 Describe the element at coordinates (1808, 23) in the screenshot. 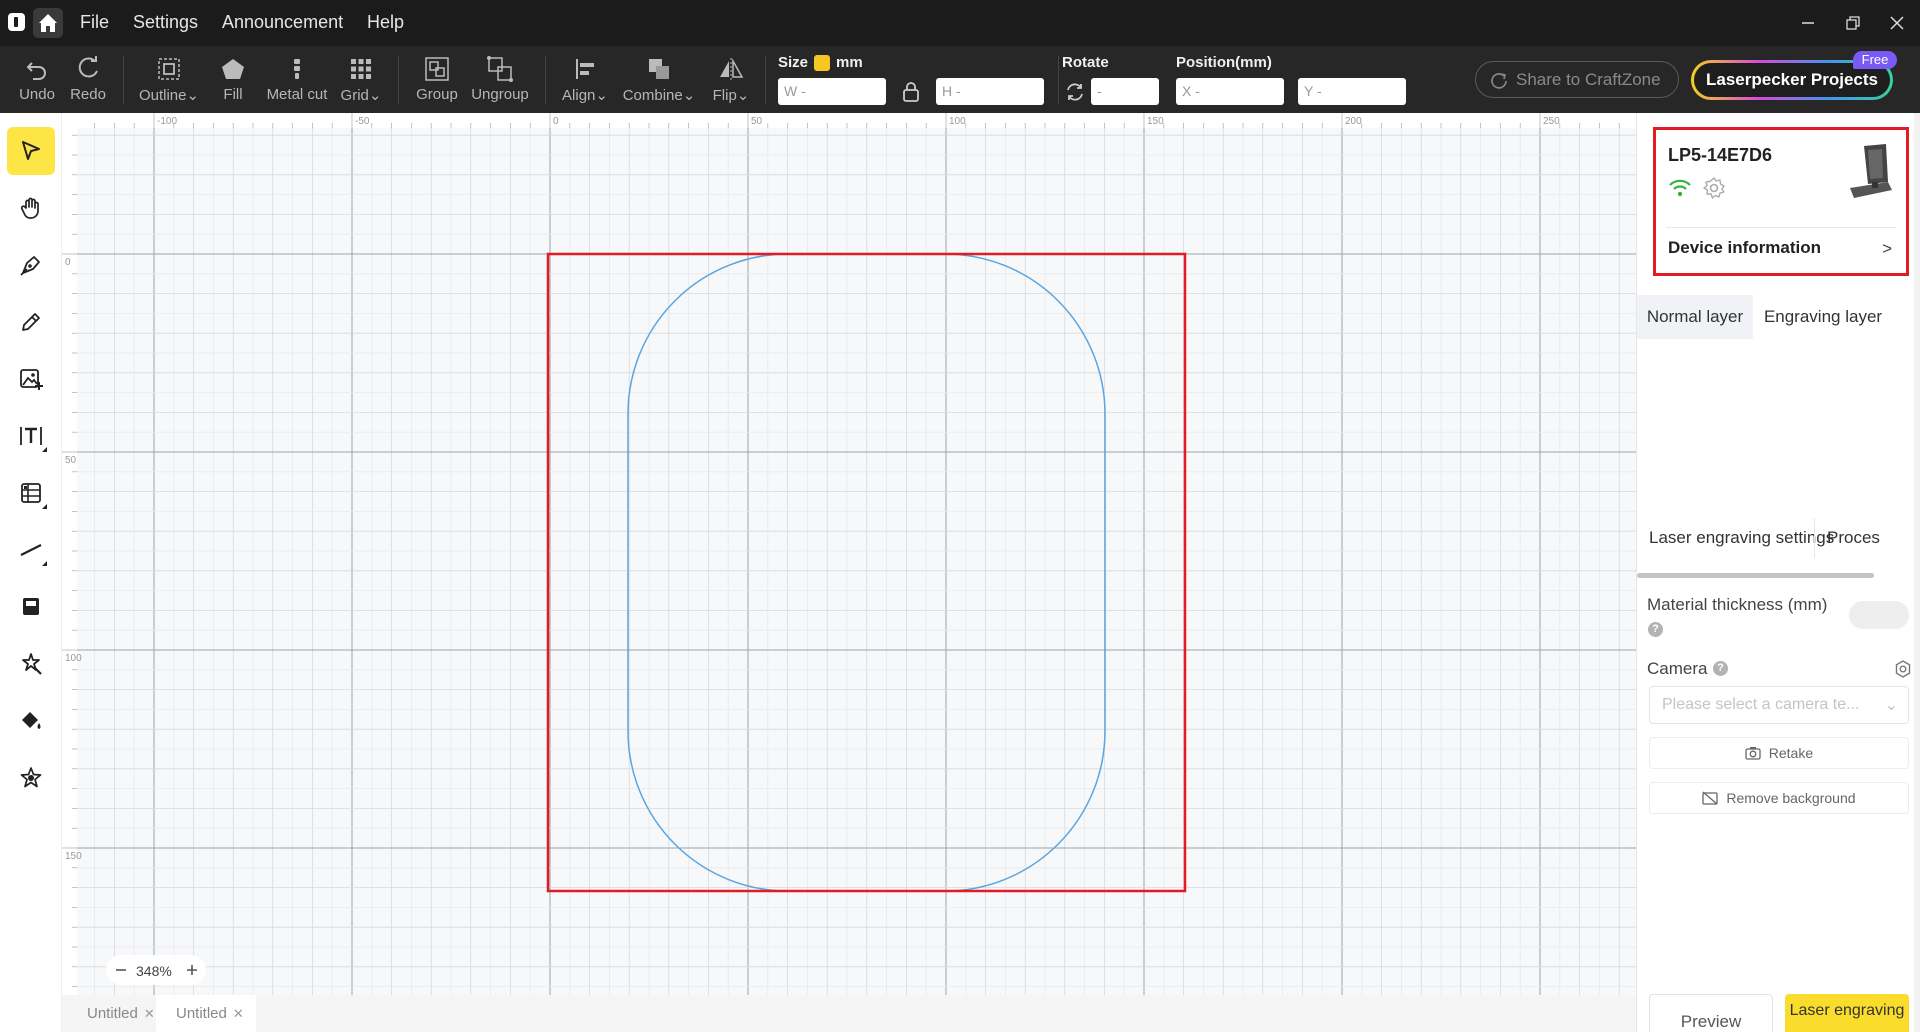

I see `minimize-button` at that location.